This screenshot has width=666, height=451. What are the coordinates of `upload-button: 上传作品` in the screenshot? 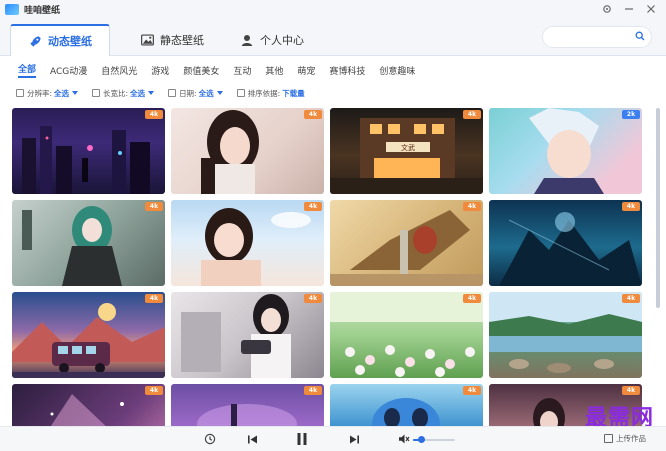 It's located at (625, 438).